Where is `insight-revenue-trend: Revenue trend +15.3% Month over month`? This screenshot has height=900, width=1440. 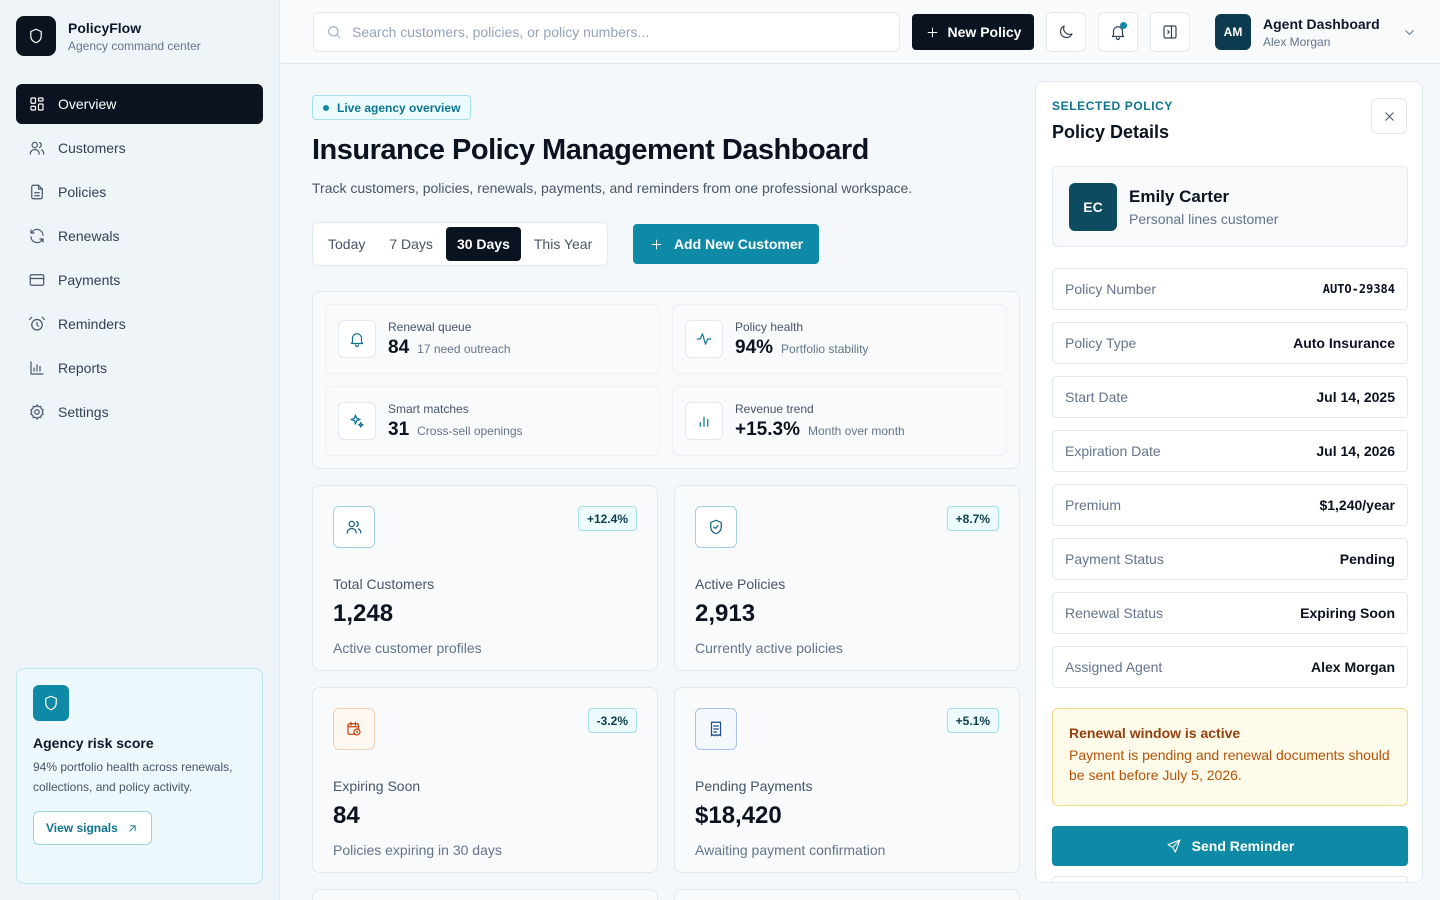
insight-revenue-trend: Revenue trend +15.3% Month over month is located at coordinates (839, 421).